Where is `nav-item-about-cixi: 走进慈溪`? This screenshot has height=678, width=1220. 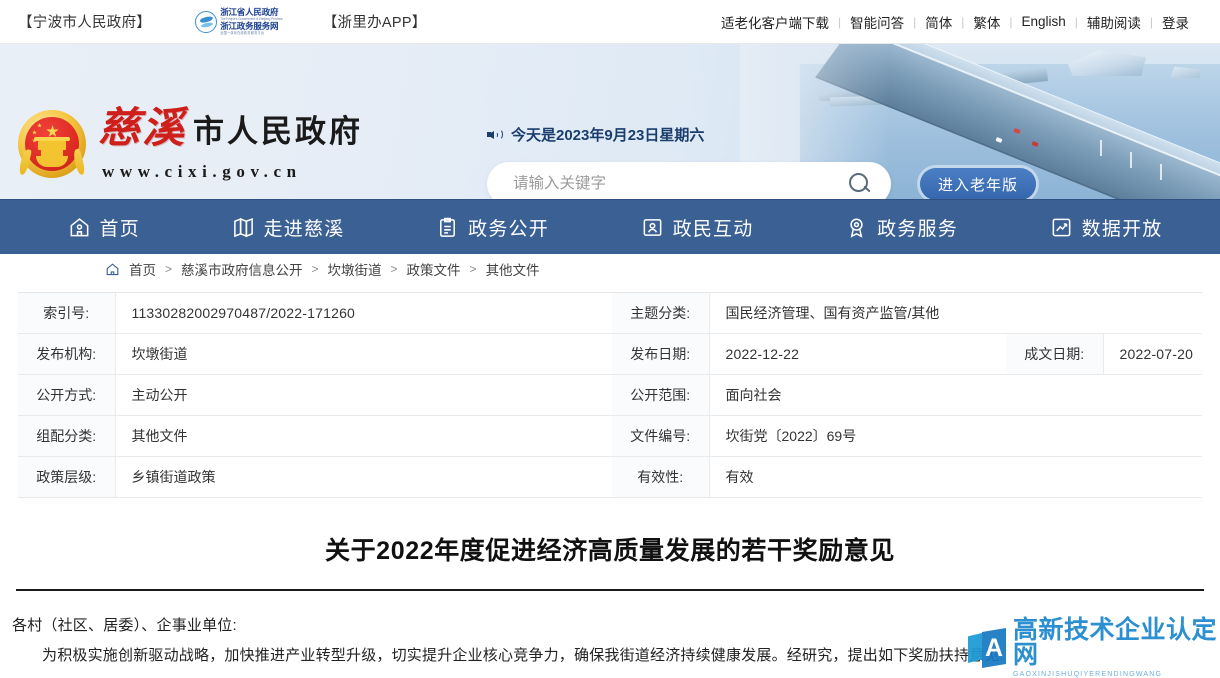
nav-item-about-cixi: 走进慈溪 is located at coordinates (288, 227).